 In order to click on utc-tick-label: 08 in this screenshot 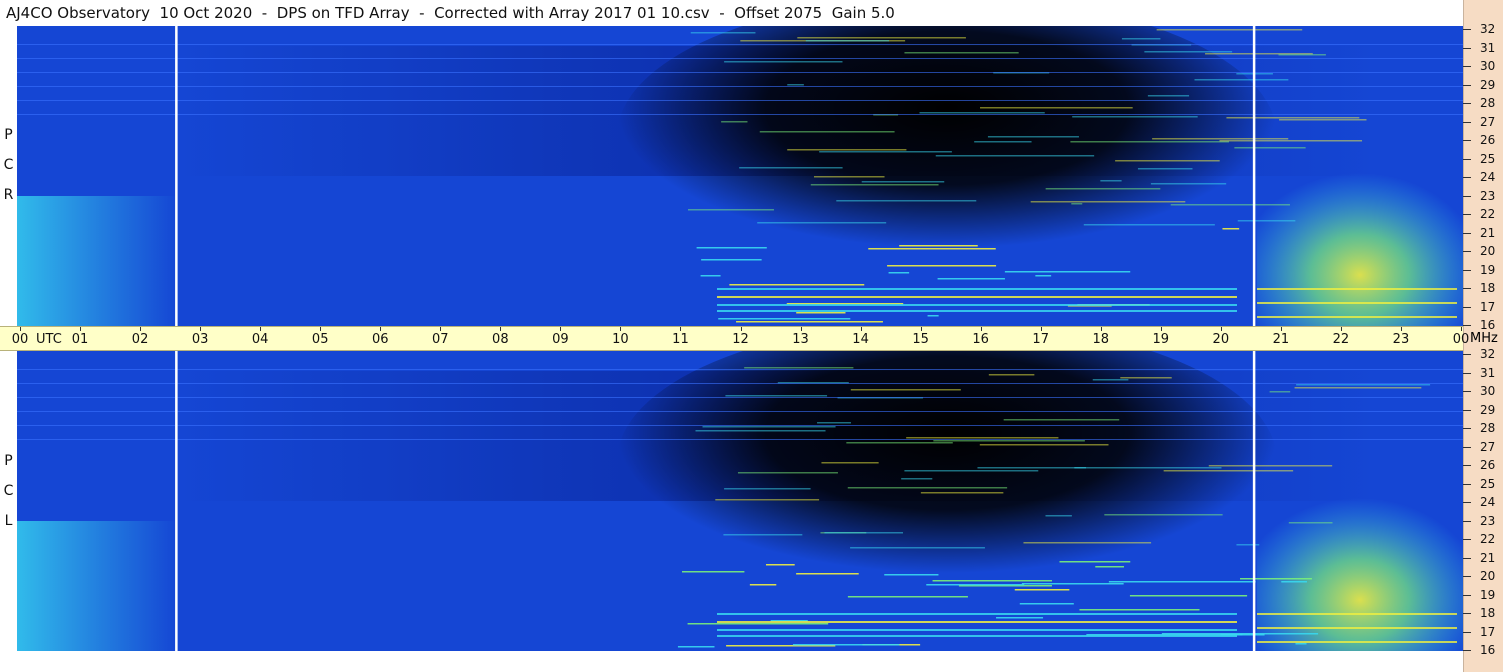, I will do `click(500, 339)`.